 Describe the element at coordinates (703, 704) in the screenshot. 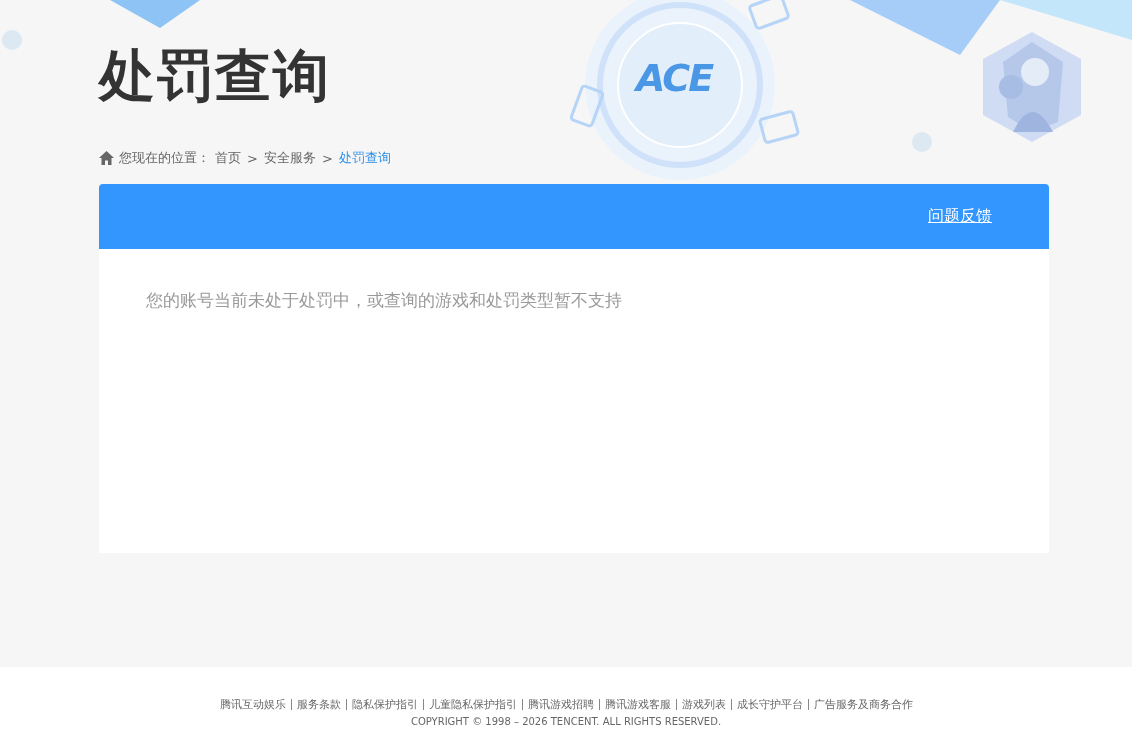

I see `footer-link: 游戏列表` at that location.